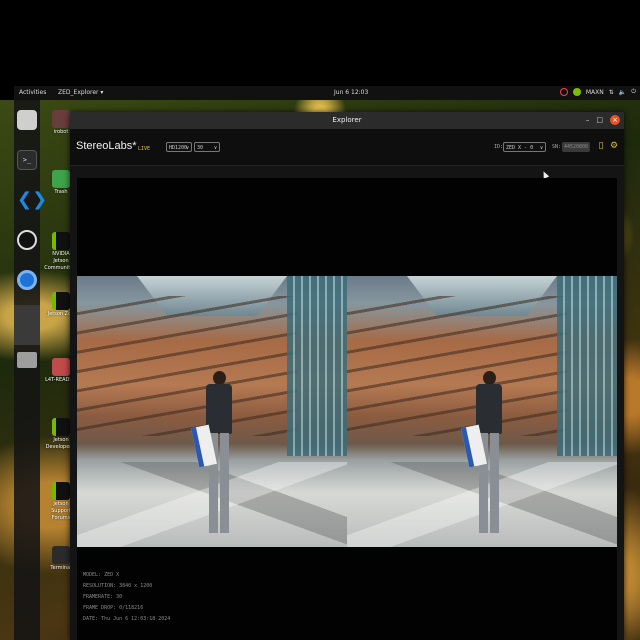  What do you see at coordinates (499, 147) in the screenshot?
I see `id-label: ID:` at bounding box center [499, 147].